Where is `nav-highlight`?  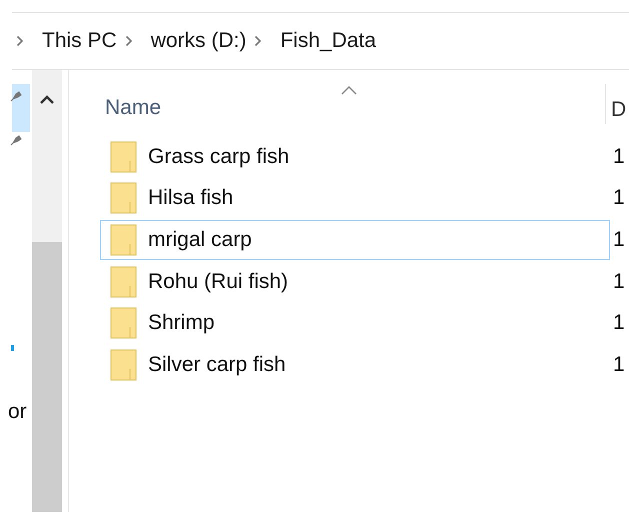
nav-highlight is located at coordinates (21, 108).